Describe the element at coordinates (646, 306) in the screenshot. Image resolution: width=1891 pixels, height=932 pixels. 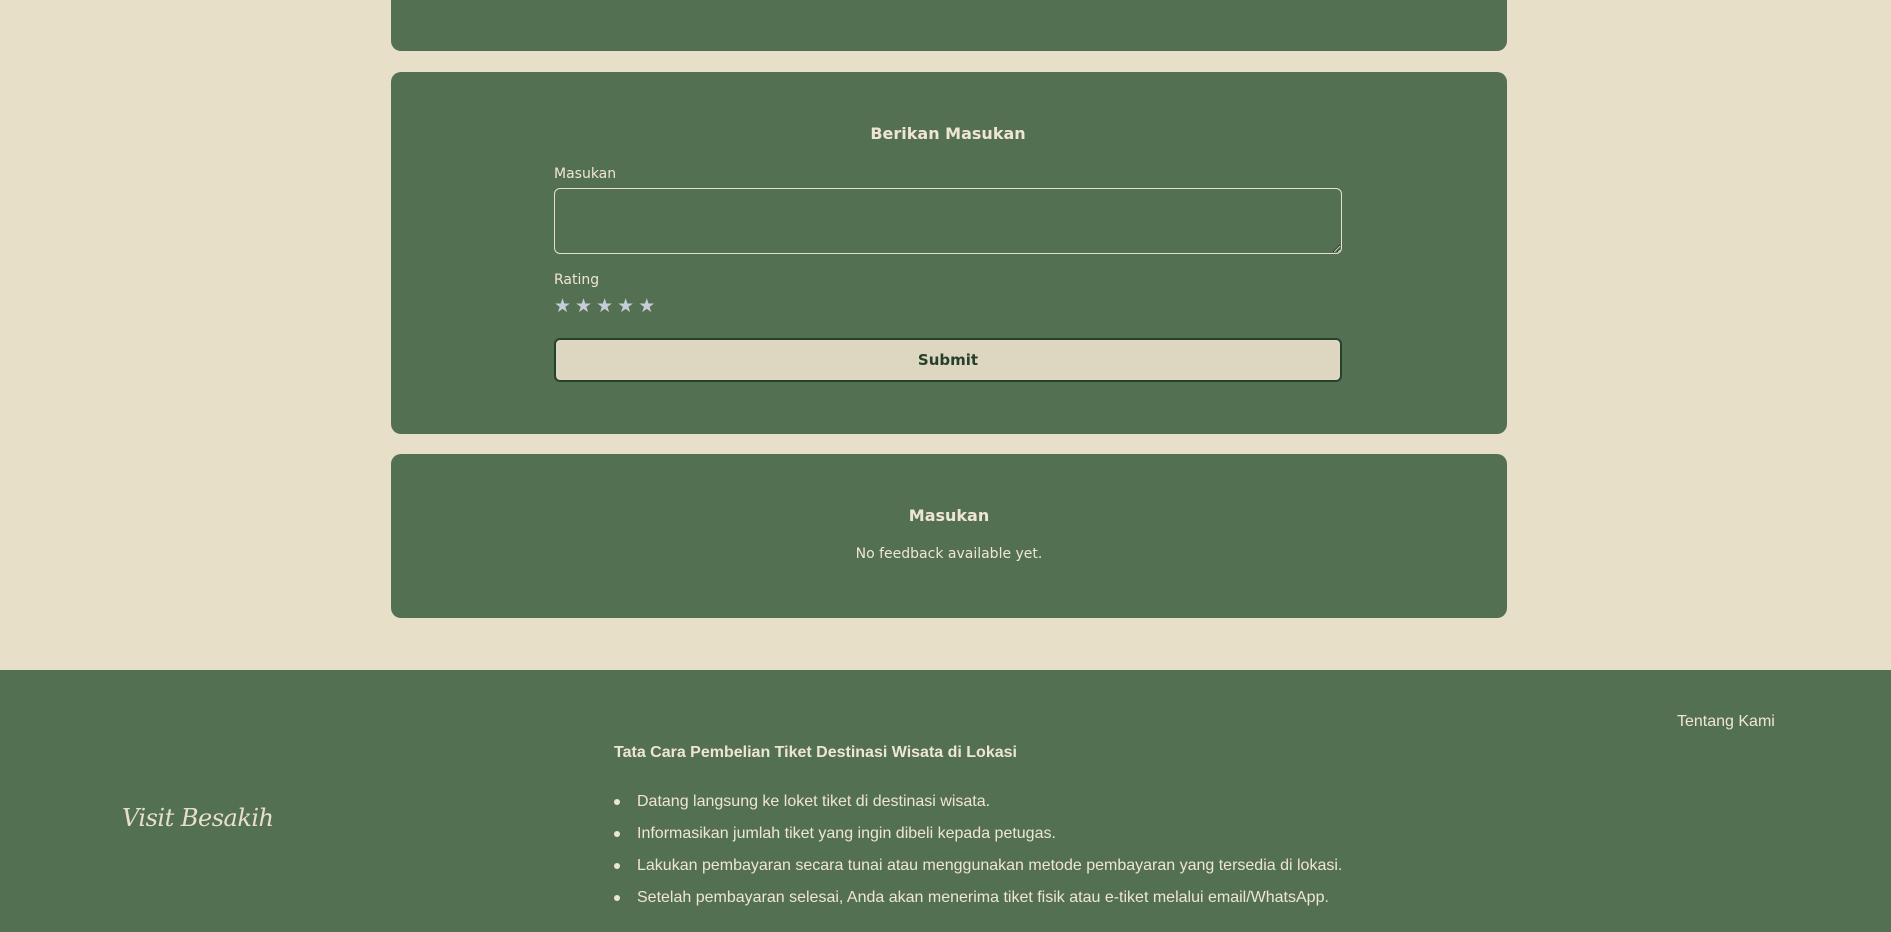
I see `star-5-icon: ★` at that location.